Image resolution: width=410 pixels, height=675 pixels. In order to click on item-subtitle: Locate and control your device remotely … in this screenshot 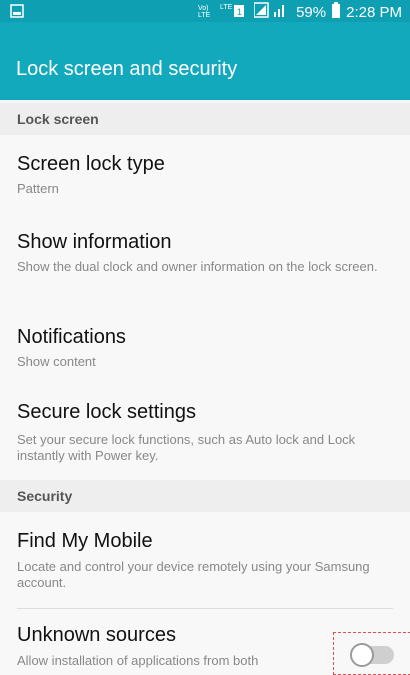, I will do `click(193, 574)`.